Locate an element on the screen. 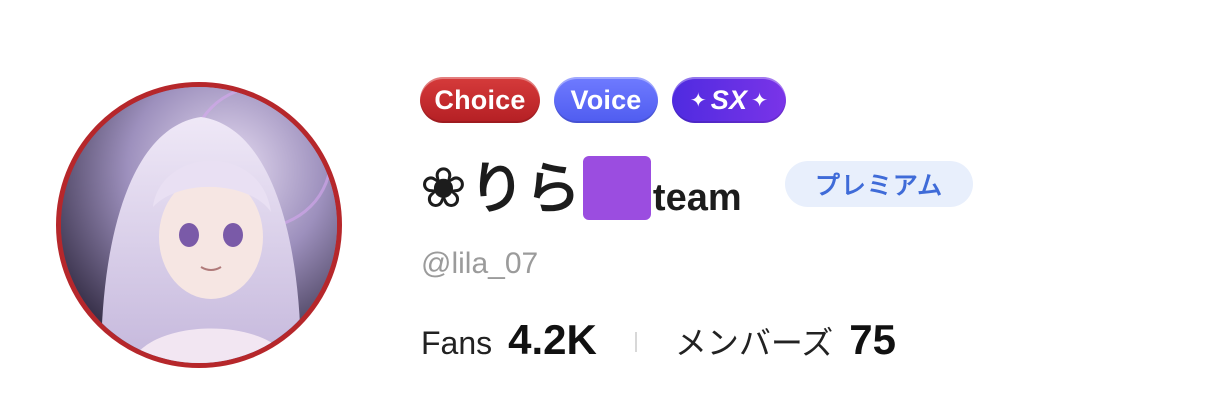  choice-badge-label: Choice is located at coordinates (480, 99).